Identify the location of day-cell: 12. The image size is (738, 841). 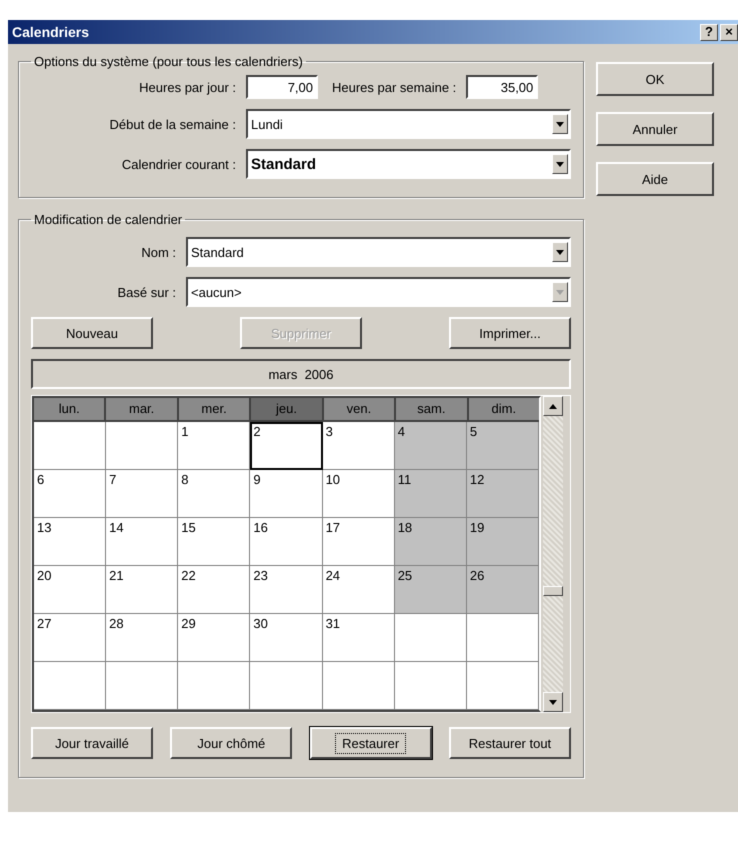
(502, 494).